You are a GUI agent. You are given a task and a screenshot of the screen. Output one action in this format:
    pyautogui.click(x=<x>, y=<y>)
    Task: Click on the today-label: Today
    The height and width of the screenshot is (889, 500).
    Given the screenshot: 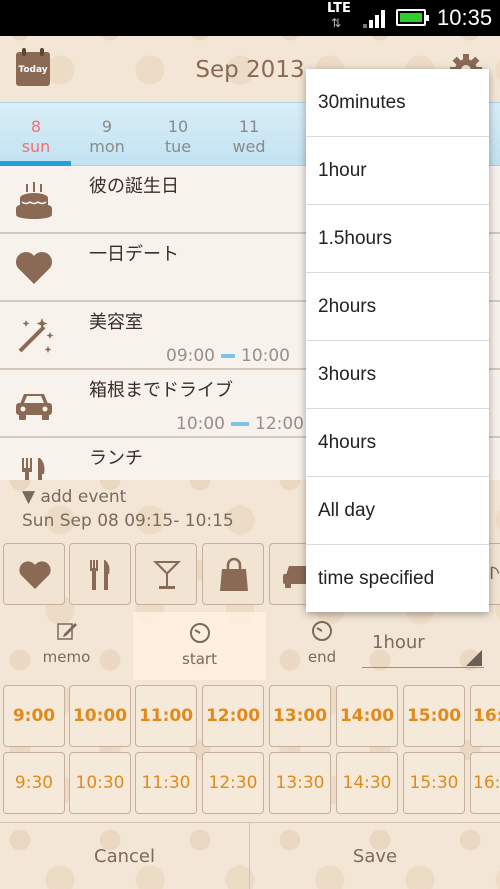 What is the action you would take?
    pyautogui.click(x=33, y=70)
    